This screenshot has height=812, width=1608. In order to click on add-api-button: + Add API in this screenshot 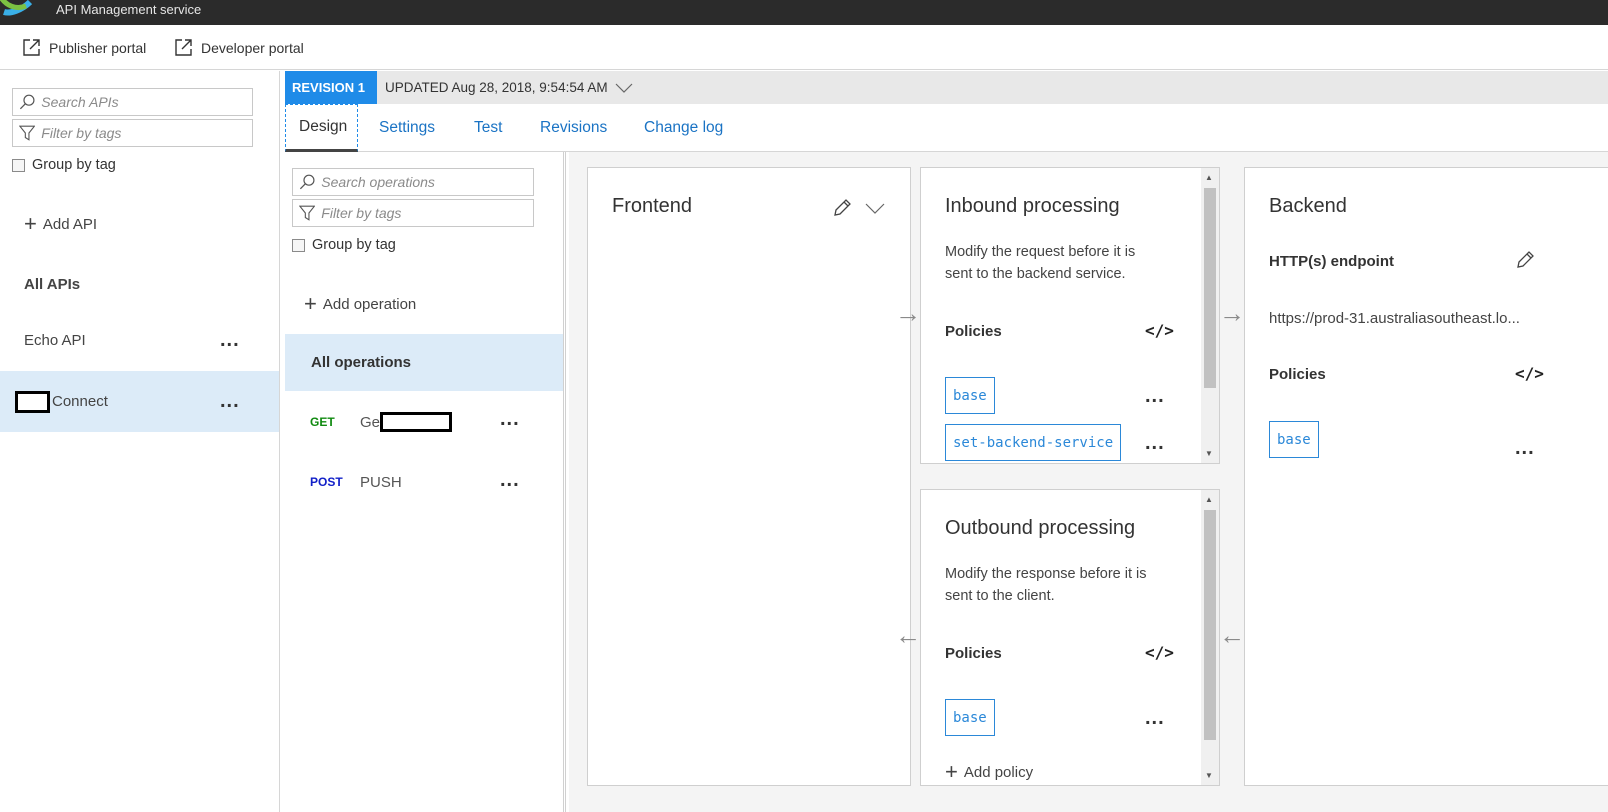, I will do `click(60, 224)`.